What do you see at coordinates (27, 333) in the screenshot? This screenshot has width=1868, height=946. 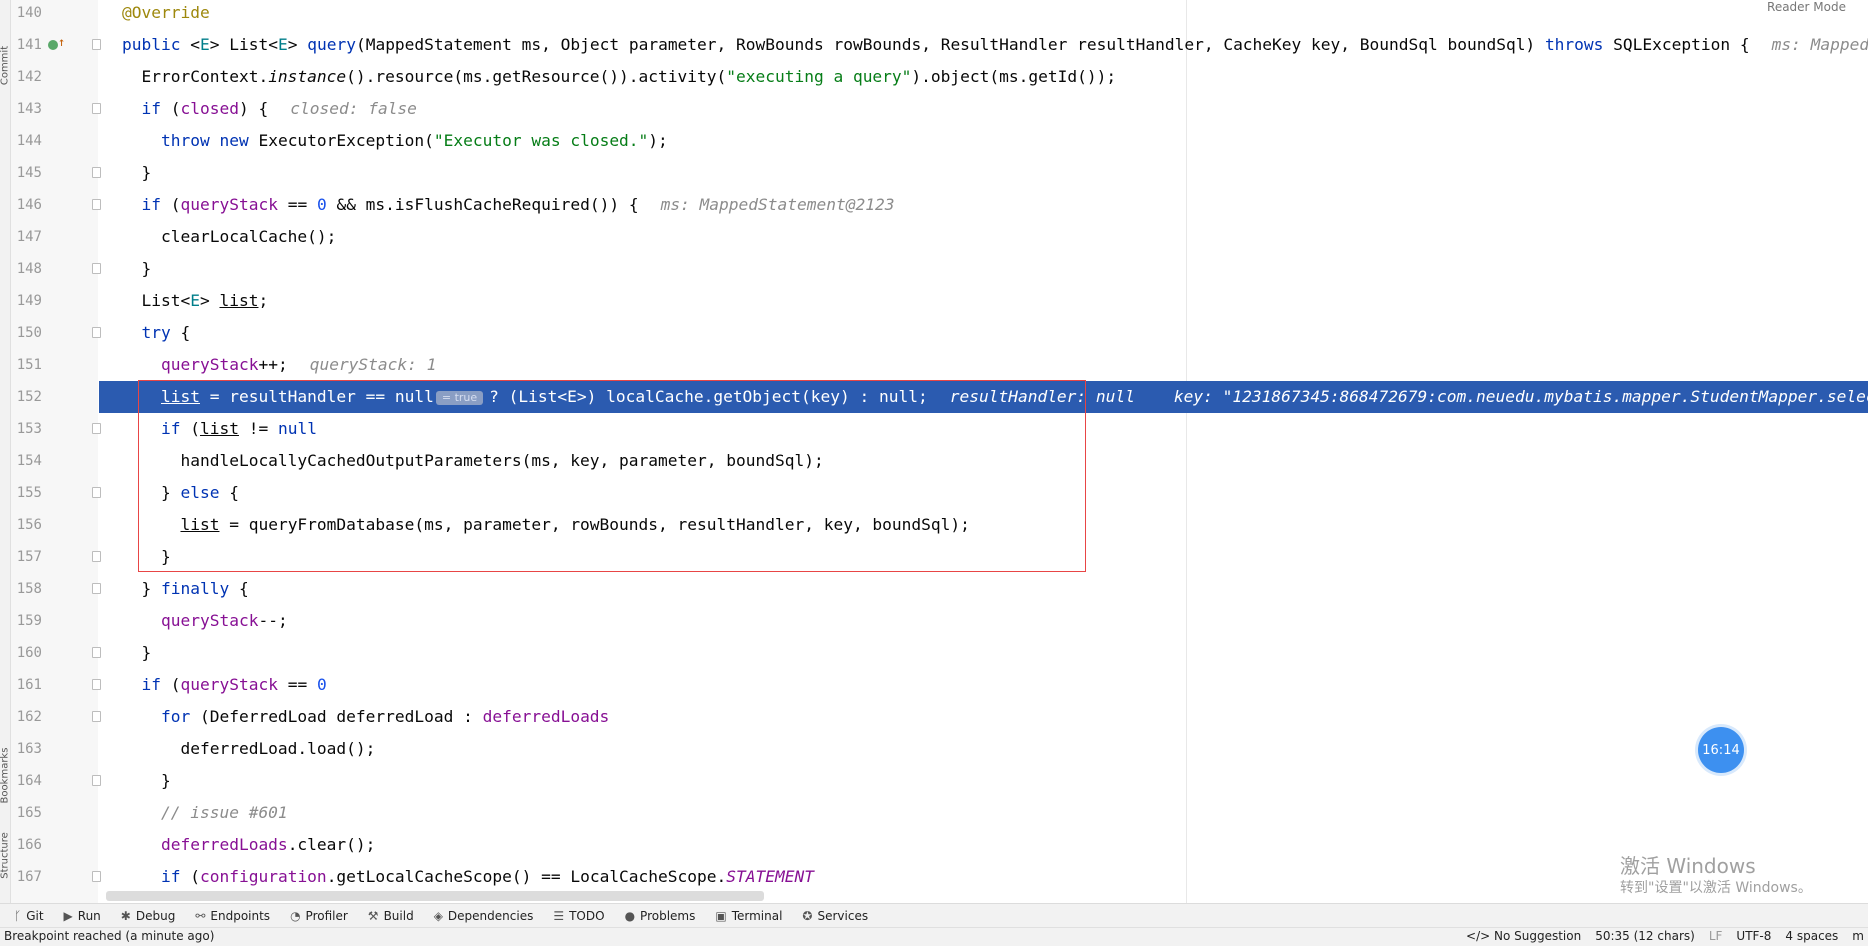 I see `line-number: 150` at bounding box center [27, 333].